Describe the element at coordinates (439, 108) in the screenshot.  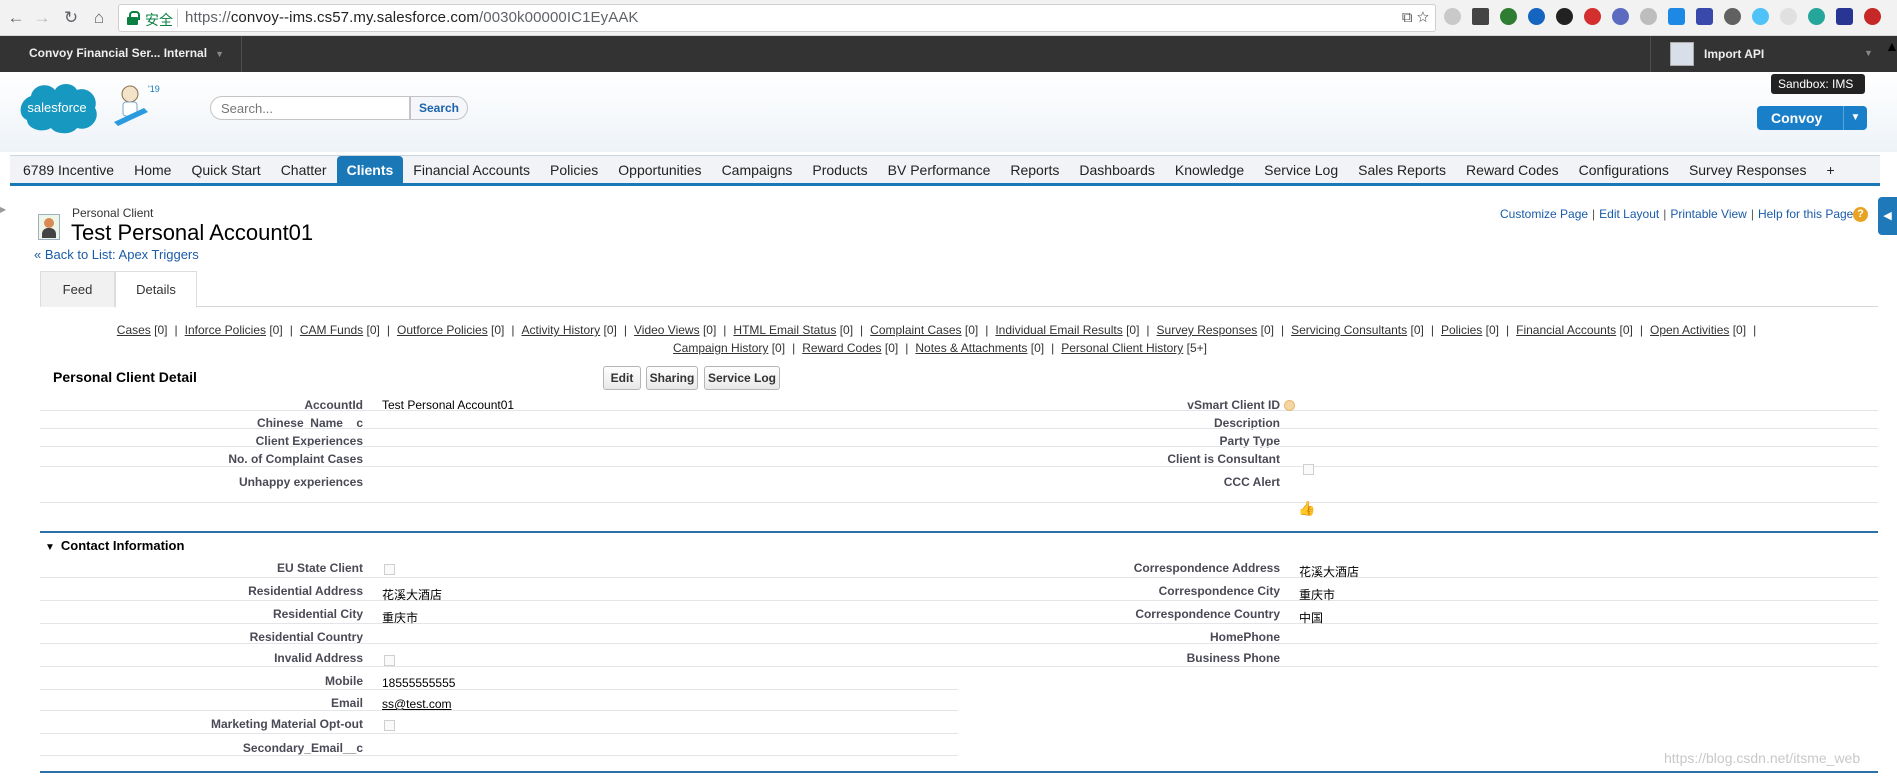
I see `search-button: Search` at that location.